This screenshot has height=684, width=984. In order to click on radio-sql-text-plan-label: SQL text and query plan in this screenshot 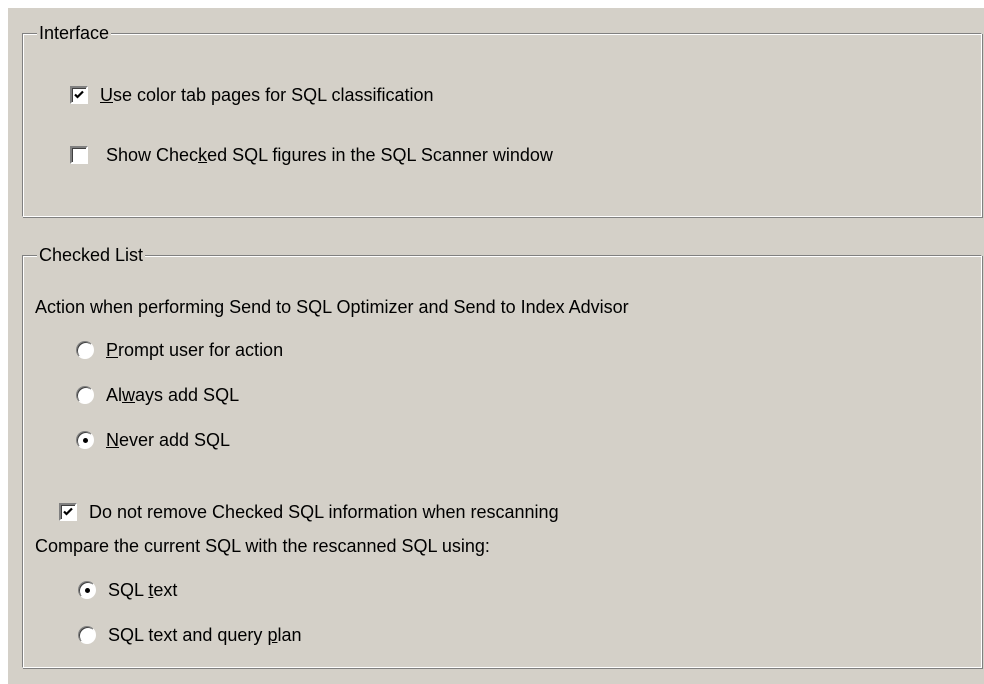, I will do `click(205, 634)`.